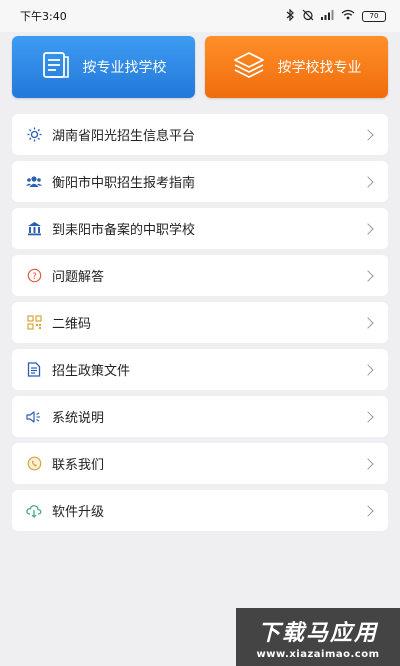 This screenshot has width=400, height=666. What do you see at coordinates (124, 183) in the screenshot?
I see `menu-item-label: 衡阳市中职招生报考指南` at bounding box center [124, 183].